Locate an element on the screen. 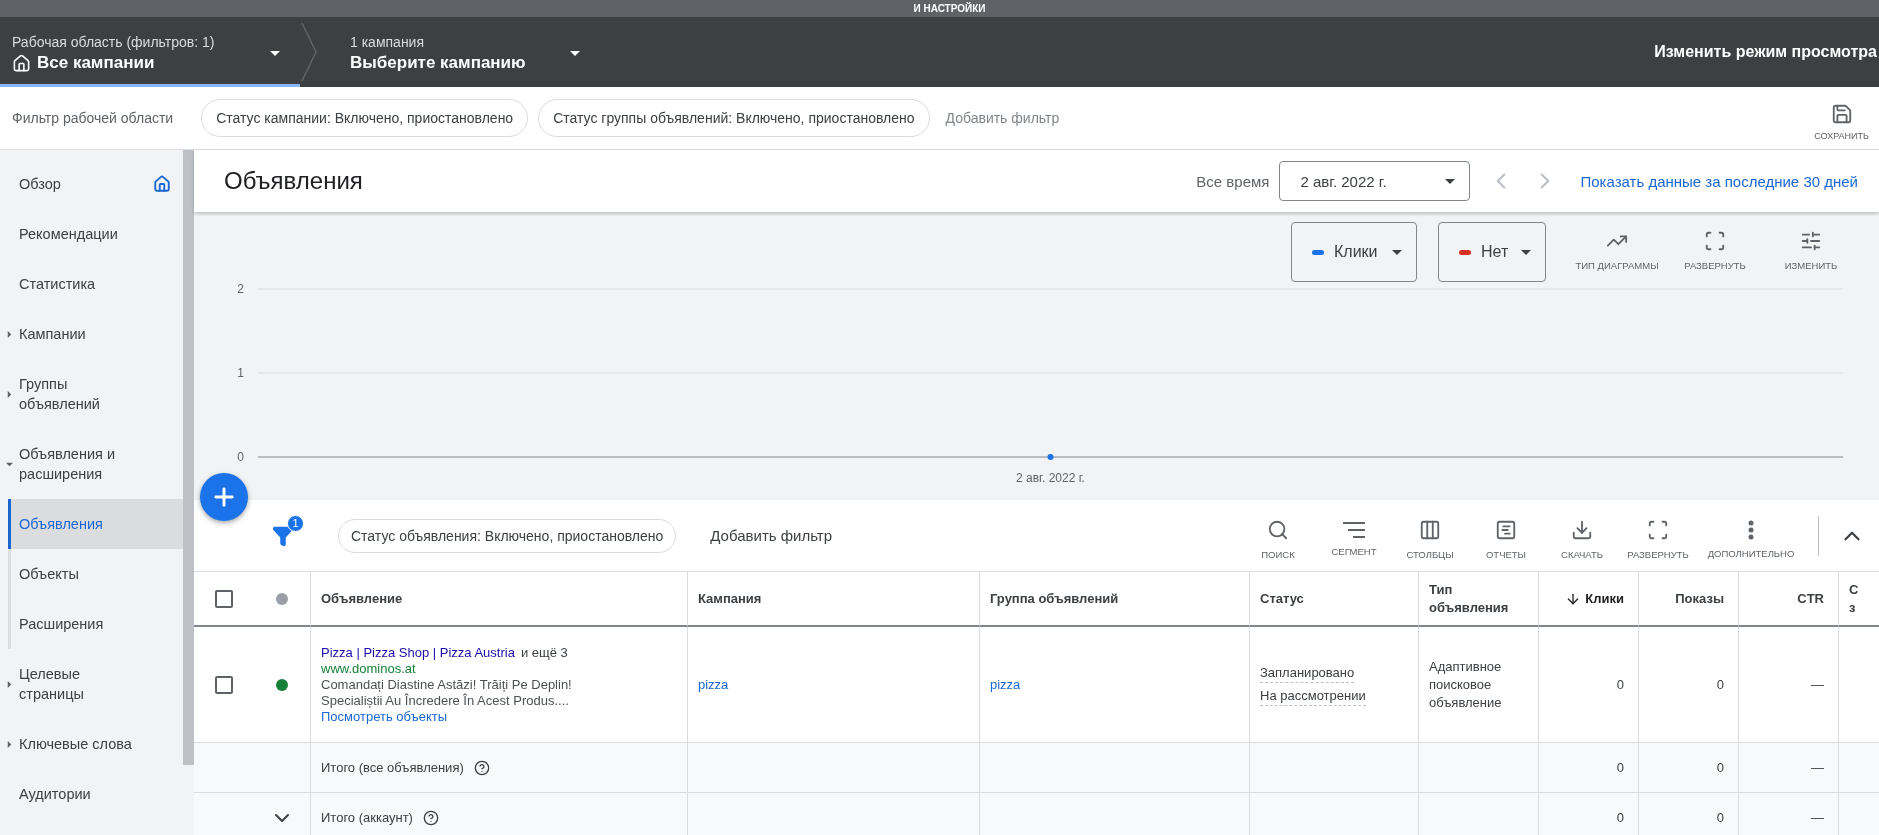 This screenshot has height=835, width=1879. report-chart-icon is located at coordinates (1506, 530).